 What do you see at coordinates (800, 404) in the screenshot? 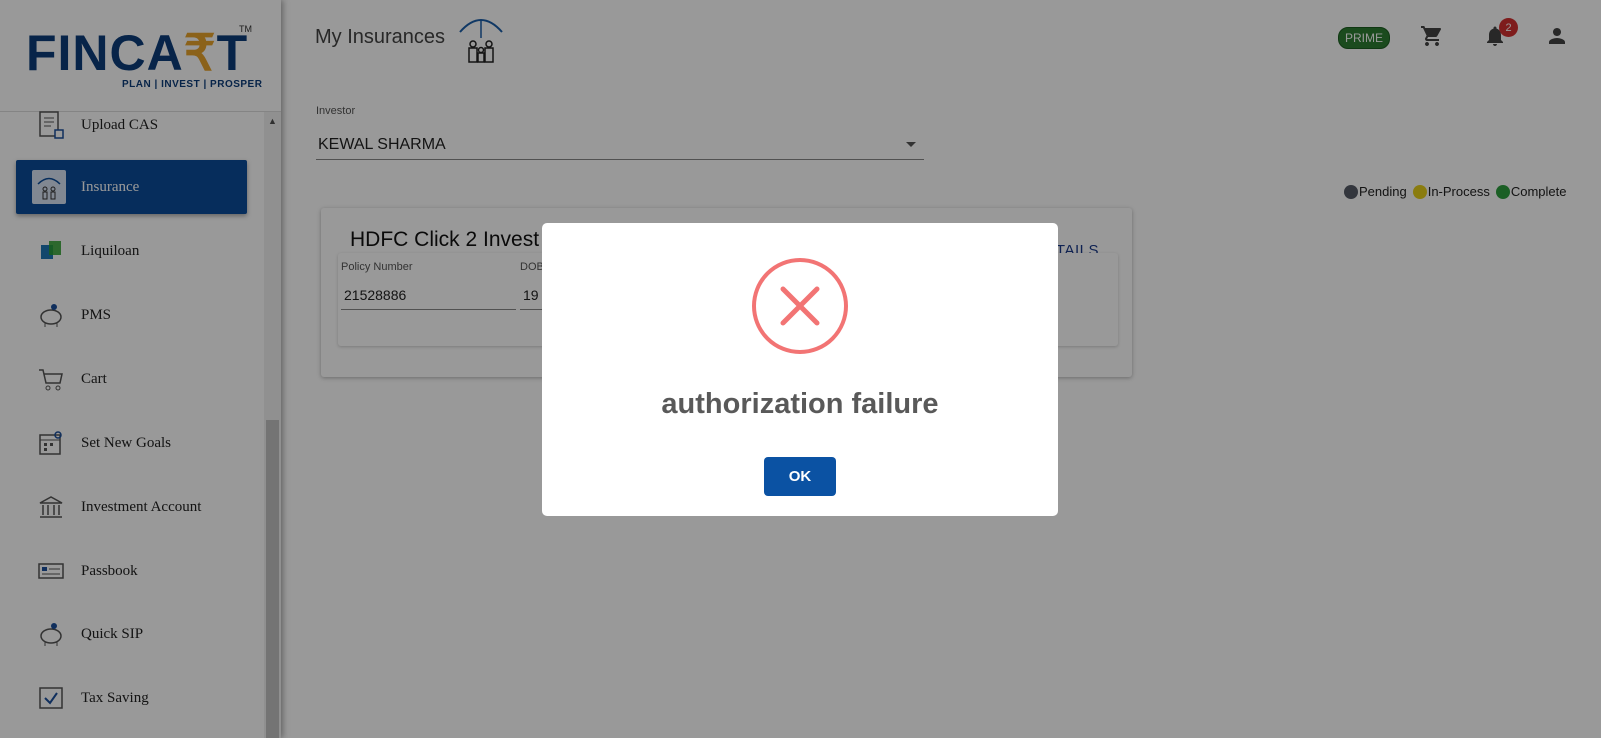
I see `dialog-title: authorization failure` at bounding box center [800, 404].